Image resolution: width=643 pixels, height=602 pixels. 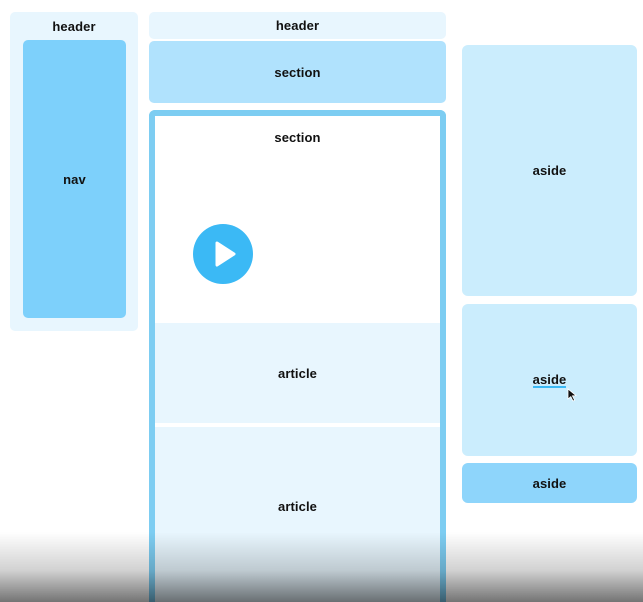 I want to click on aside-1-label: aside, so click(x=549, y=170).